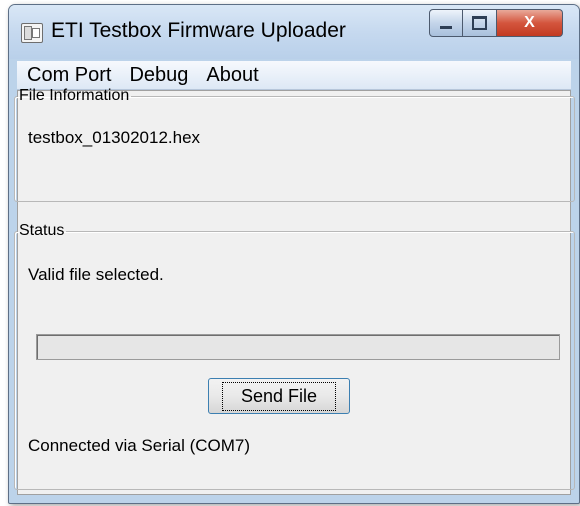 Image resolution: width=580 pixels, height=506 pixels. I want to click on minimize-button, so click(446, 23).